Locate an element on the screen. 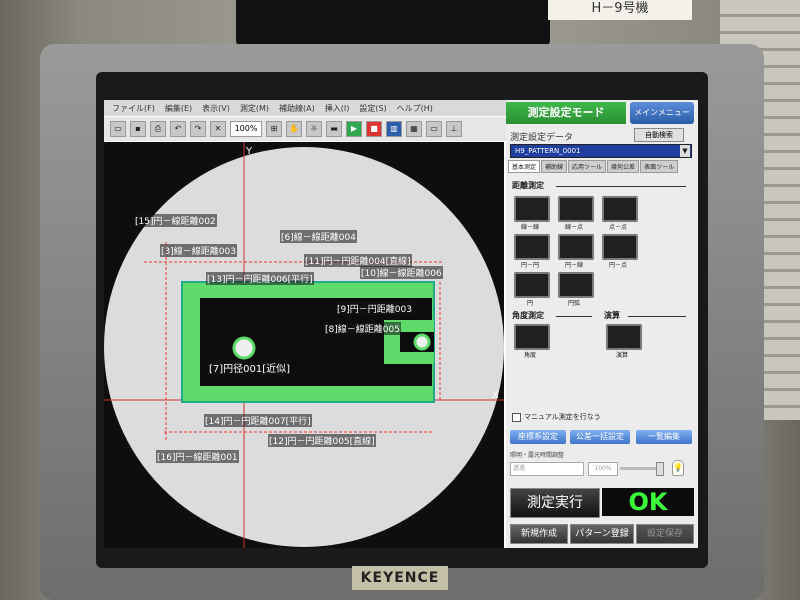  axis-x-label: X is located at coordinates (495, 395).